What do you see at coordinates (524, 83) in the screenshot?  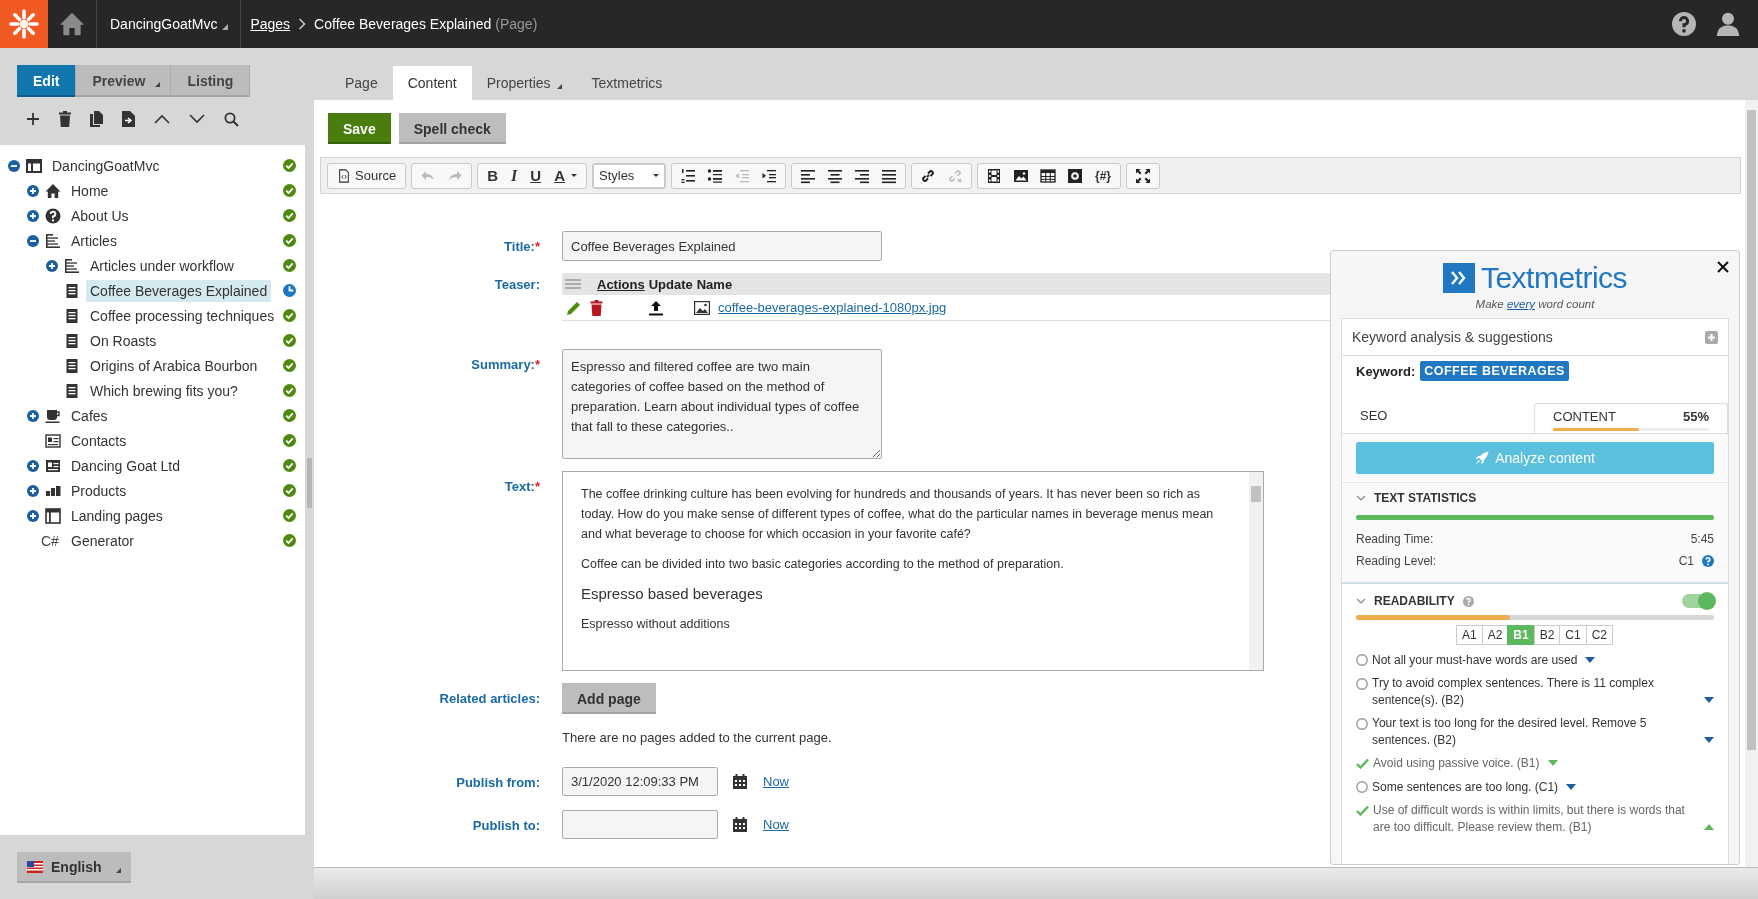 I see `tab: Properties` at bounding box center [524, 83].